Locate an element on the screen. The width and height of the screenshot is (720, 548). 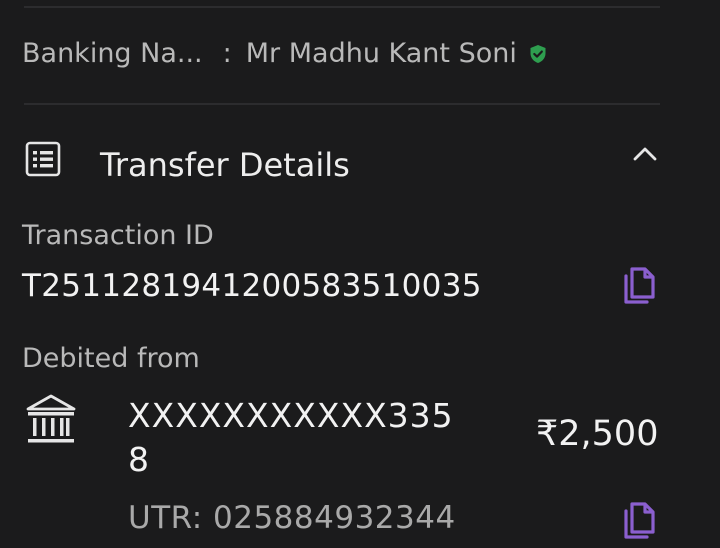
transfer-details-header: Transfer Details is located at coordinates (344, 165).